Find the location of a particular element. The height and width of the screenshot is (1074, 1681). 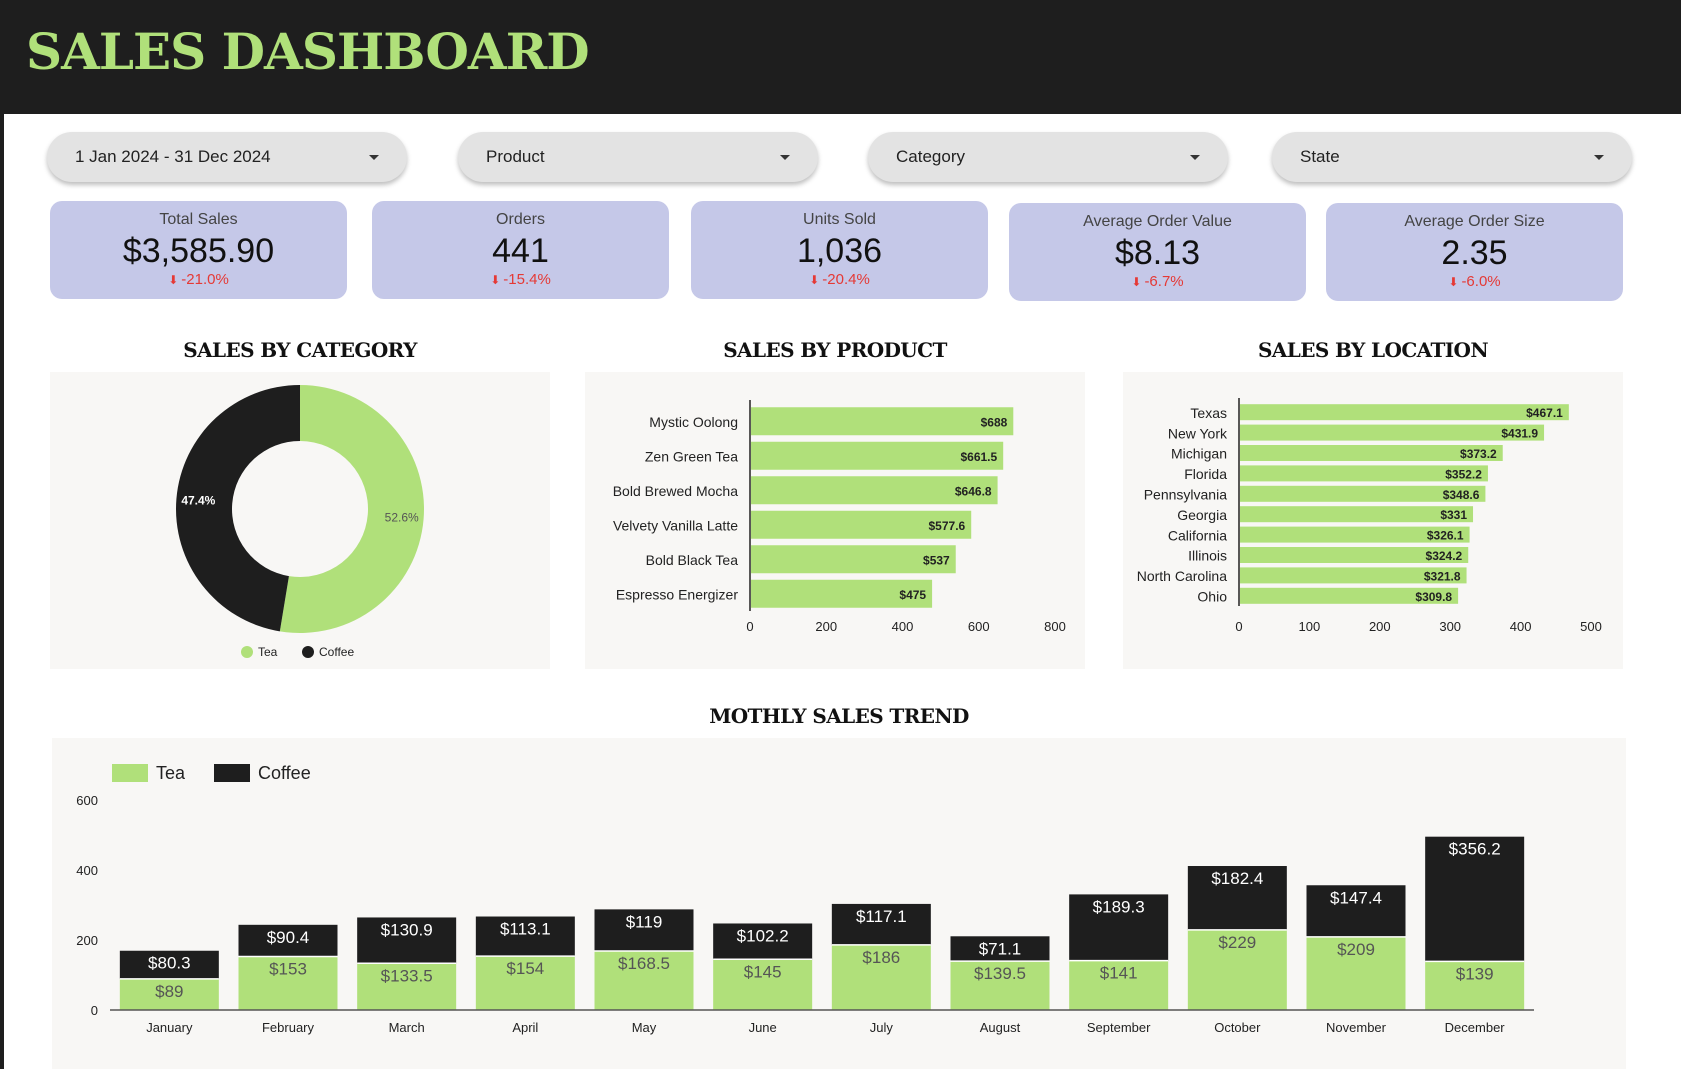

category-label: California is located at coordinates (1197, 535).